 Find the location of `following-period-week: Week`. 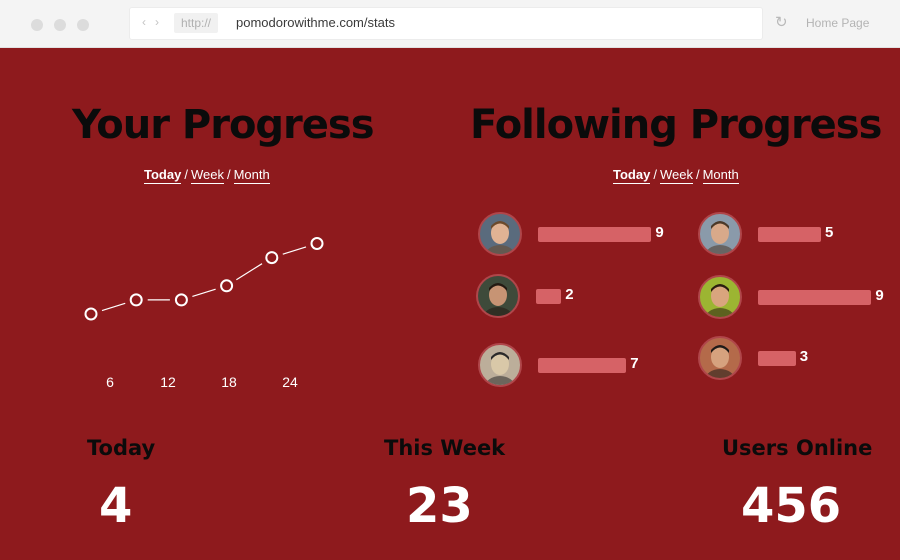

following-period-week: Week is located at coordinates (676, 175).